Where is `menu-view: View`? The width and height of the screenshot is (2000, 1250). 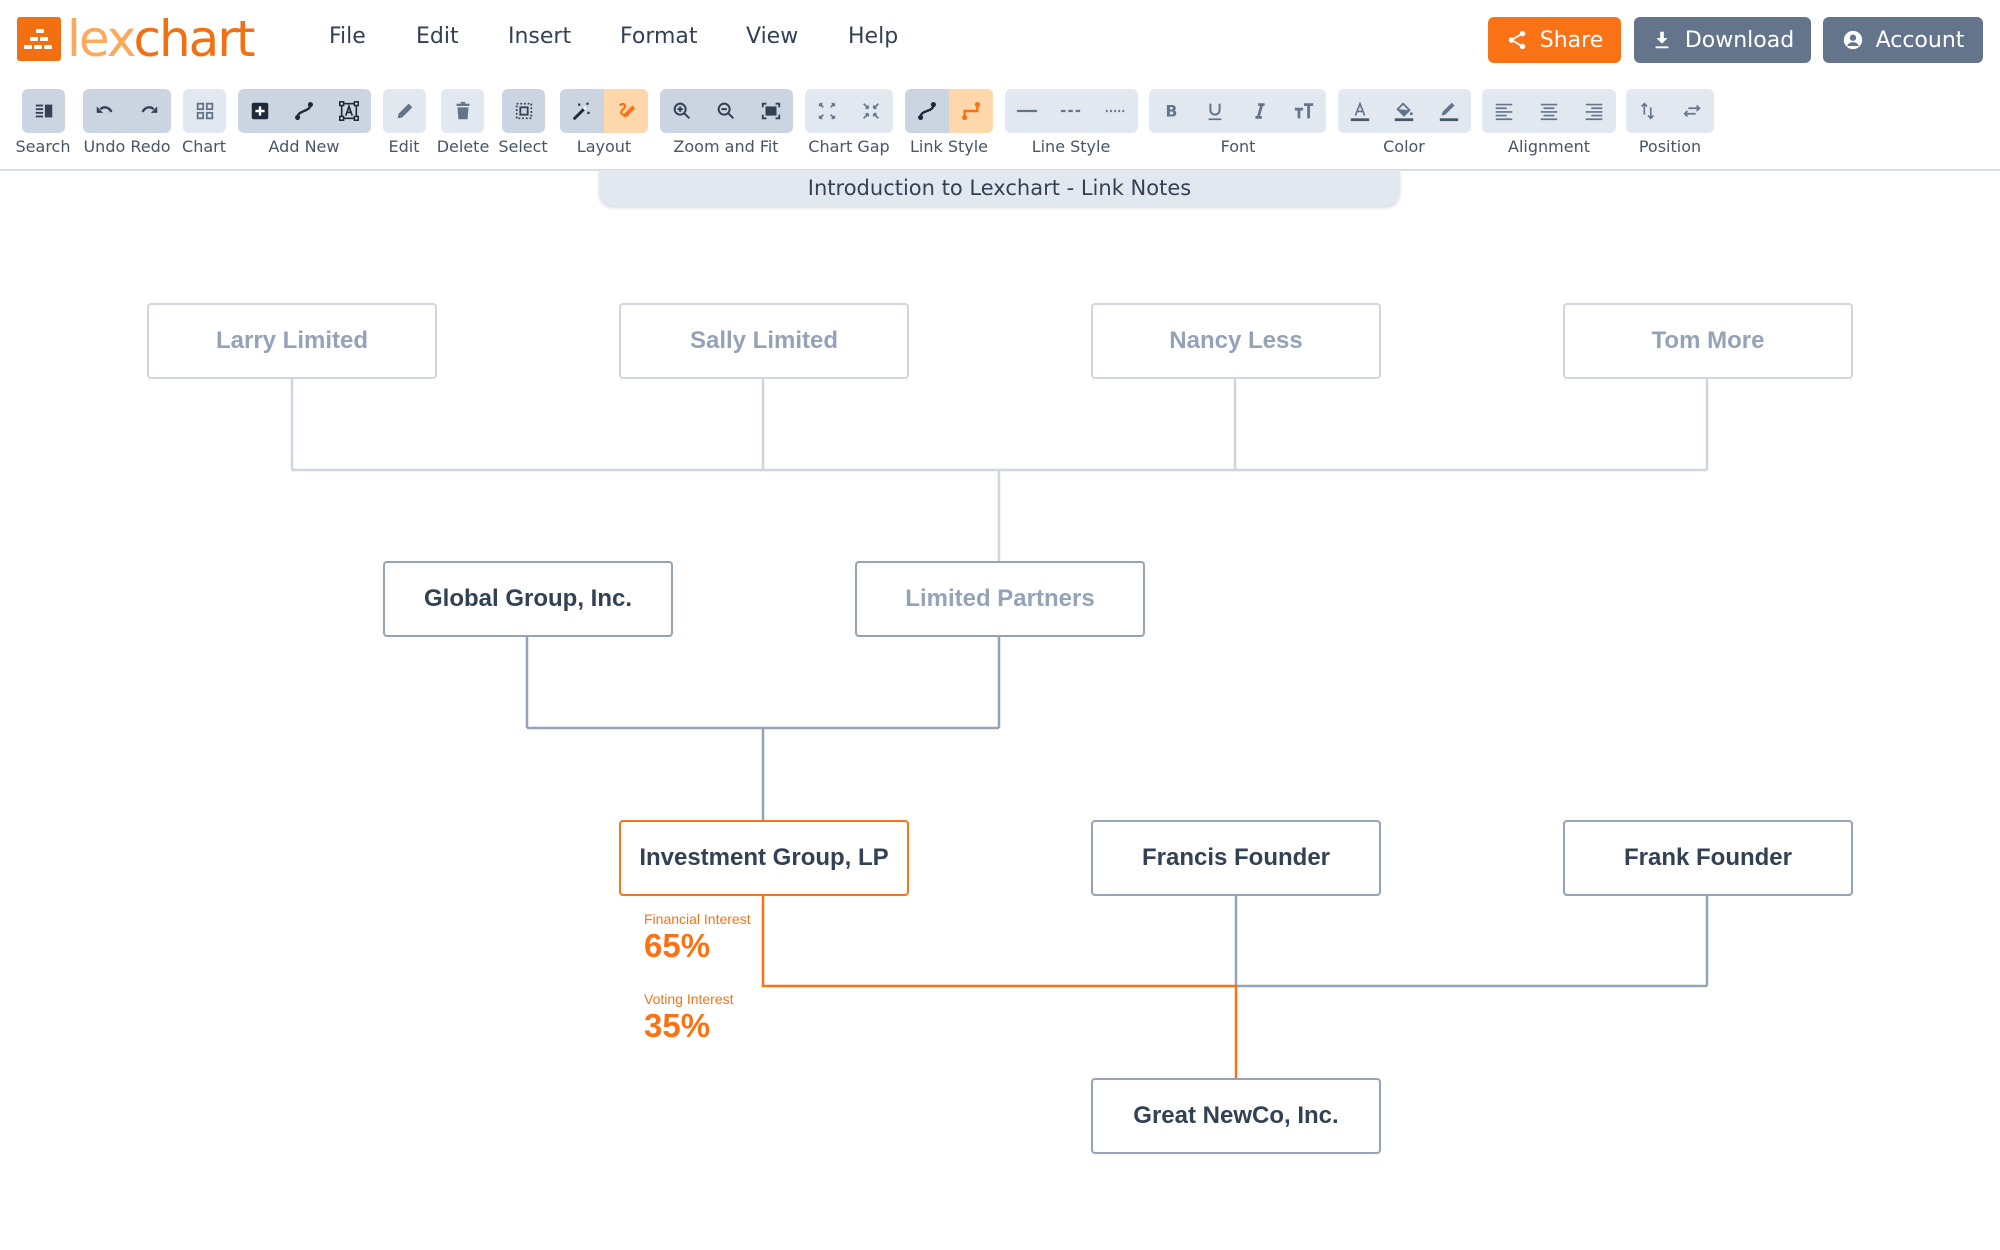
menu-view: View is located at coordinates (772, 36).